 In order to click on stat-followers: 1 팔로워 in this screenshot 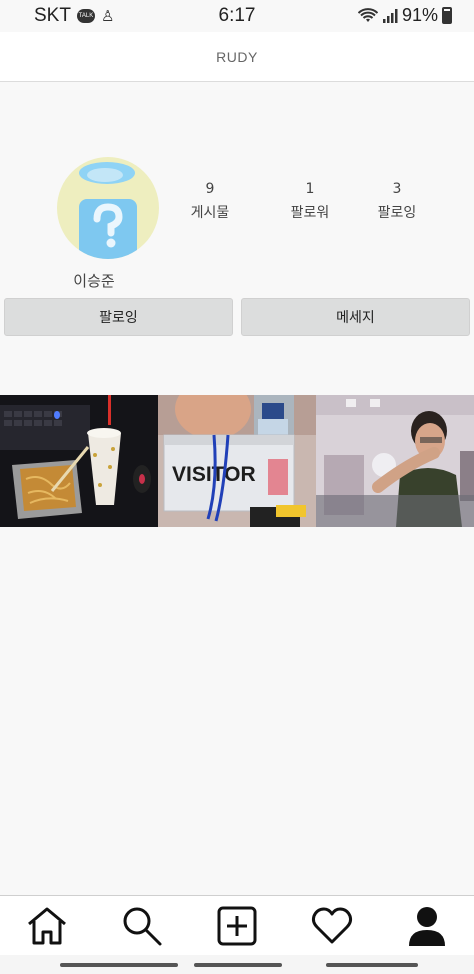, I will do `click(310, 201)`.